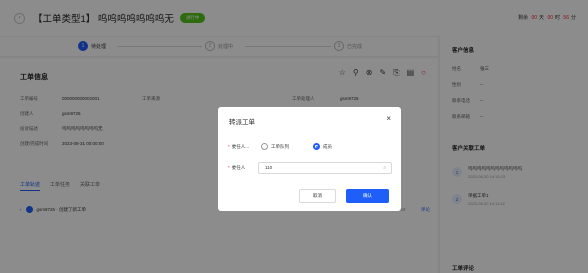  What do you see at coordinates (309, 159) in the screenshot?
I see `transfer-ticket-dialog: 转派工单 × * 委任人... 工单队列 成员 * 委任人 110 ⌕ 取消 确认` at bounding box center [309, 159].